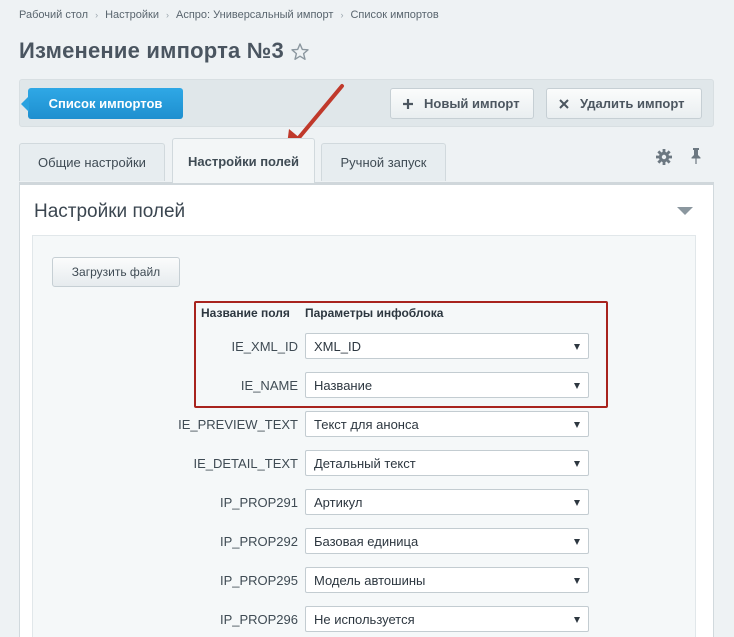 The width and height of the screenshot is (734, 637). Describe the element at coordinates (366, 541) in the screenshot. I see `field-select-value: Базовая единица` at that location.